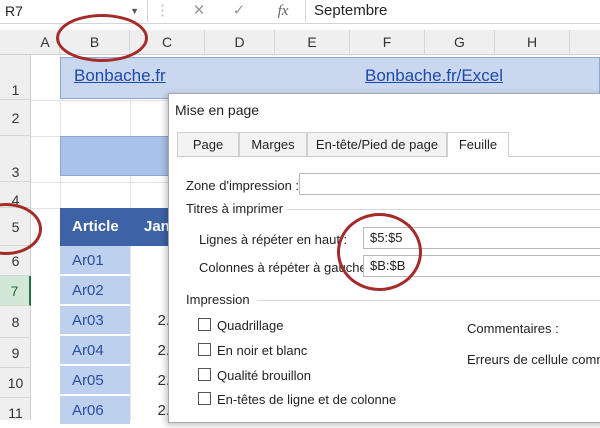 The width and height of the screenshot is (600, 428). Describe the element at coordinates (533, 359) in the screenshot. I see `cell-errors-label: Erreurs de cellule comme` at that location.